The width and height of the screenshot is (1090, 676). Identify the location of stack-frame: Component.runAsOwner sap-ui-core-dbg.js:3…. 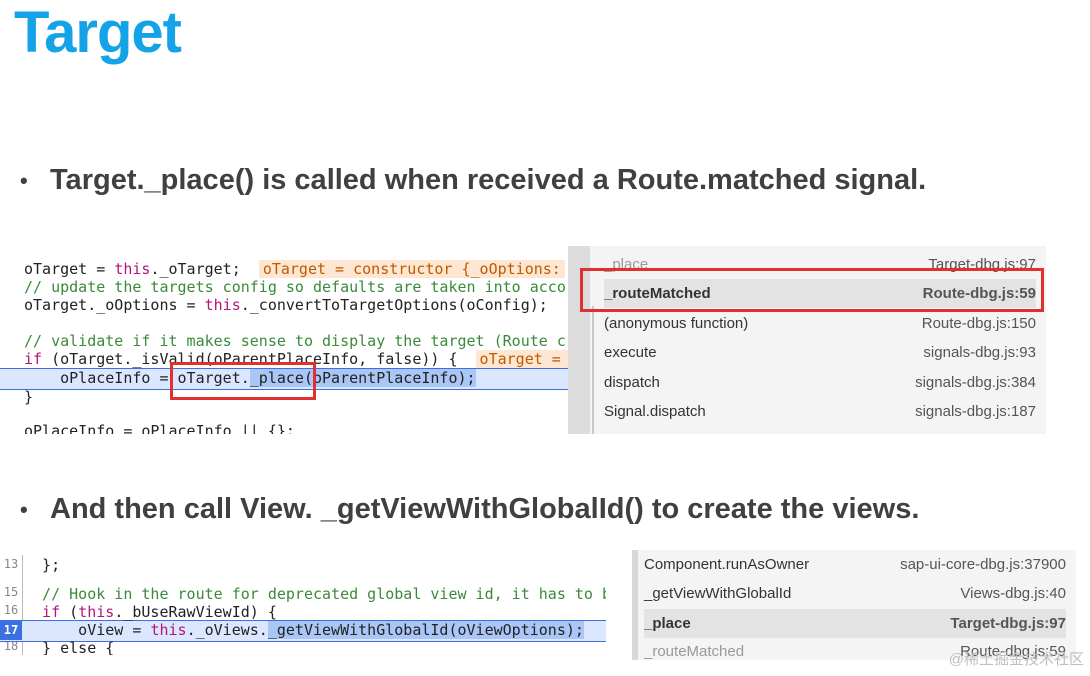
(855, 564).